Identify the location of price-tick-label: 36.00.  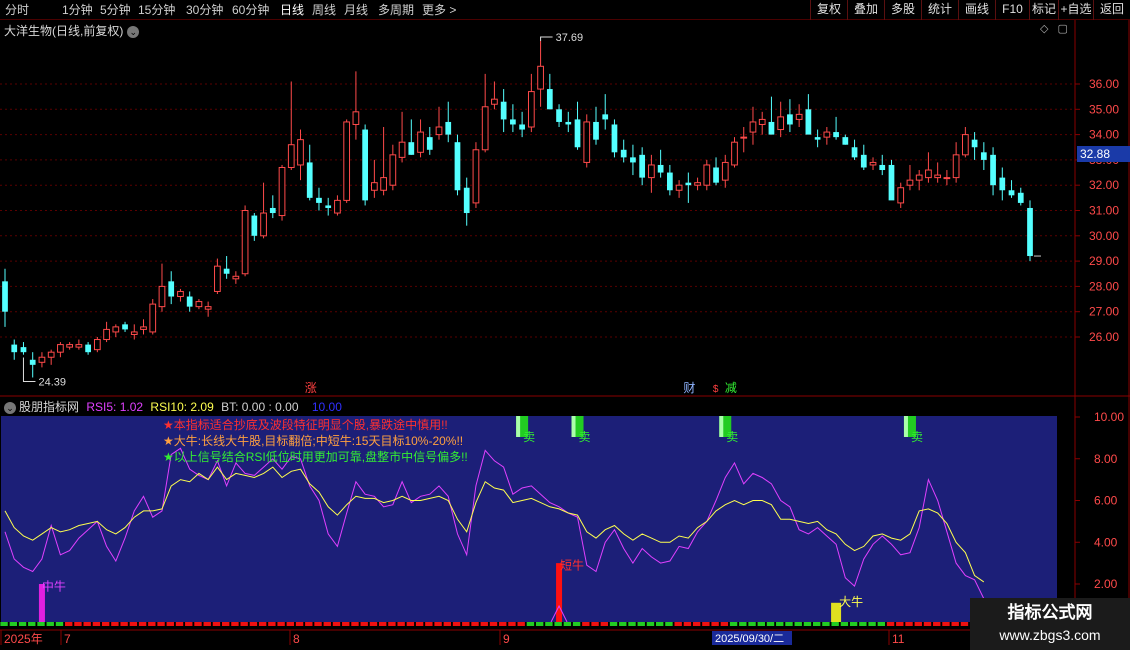
(1104, 84).